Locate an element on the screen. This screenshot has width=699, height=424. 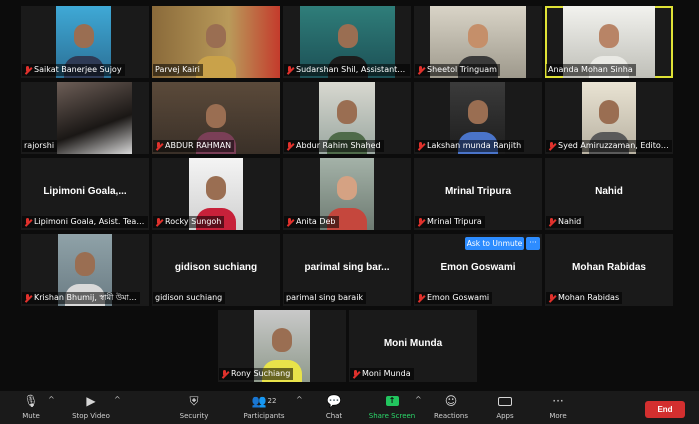
participant-more-button: ··· is located at coordinates (533, 243).